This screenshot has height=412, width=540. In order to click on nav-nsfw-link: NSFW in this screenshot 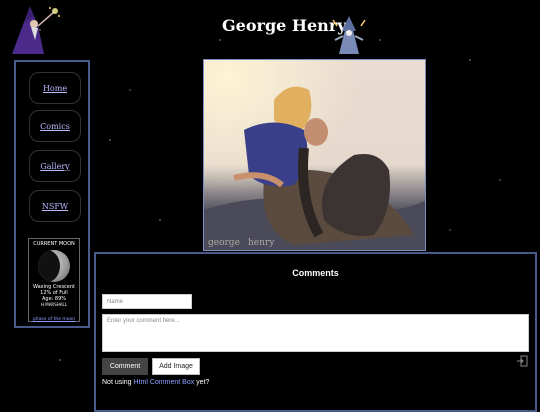, I will do `click(55, 206)`.